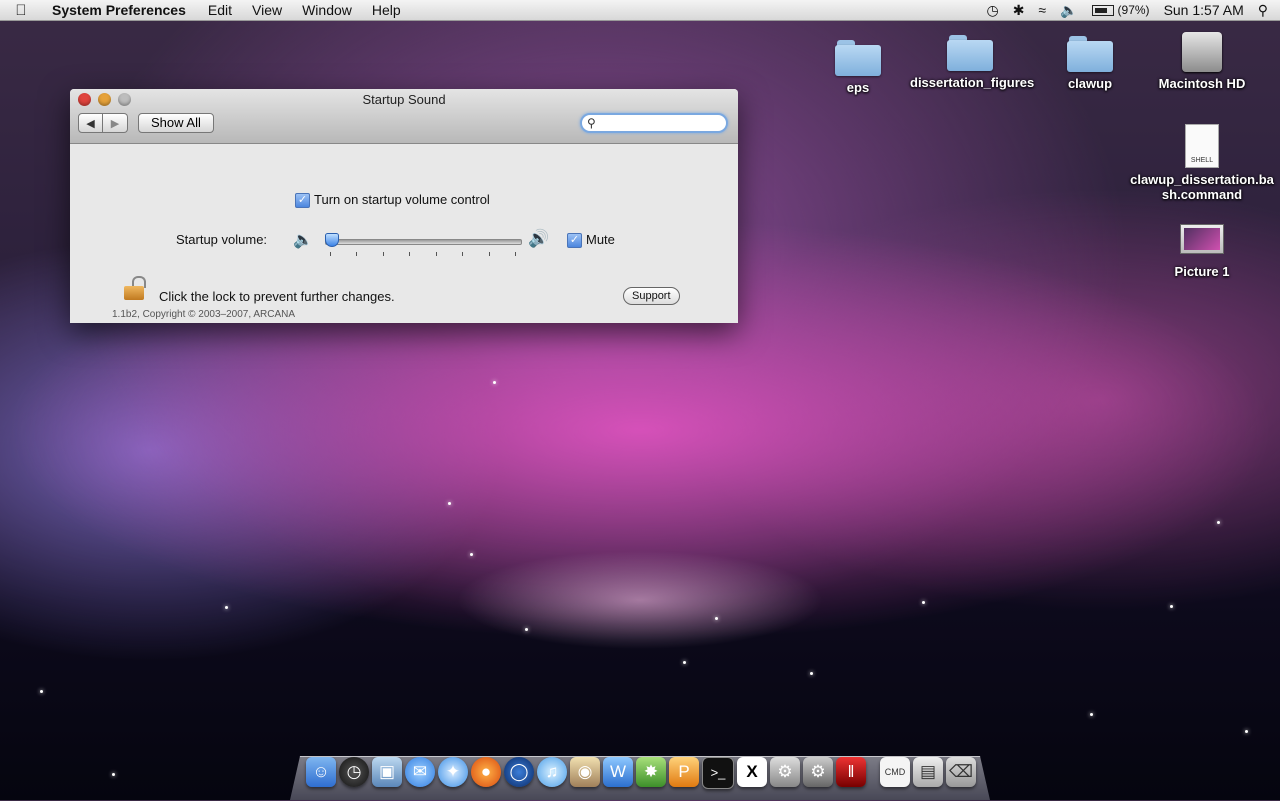  What do you see at coordinates (404, 99) in the screenshot?
I see `window-title: Startup Sound` at bounding box center [404, 99].